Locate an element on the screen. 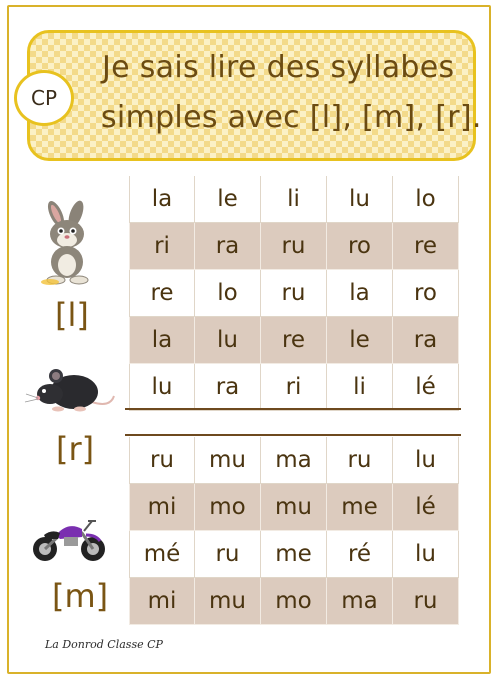  table-row: lu ra ri li lé is located at coordinates (294, 387).